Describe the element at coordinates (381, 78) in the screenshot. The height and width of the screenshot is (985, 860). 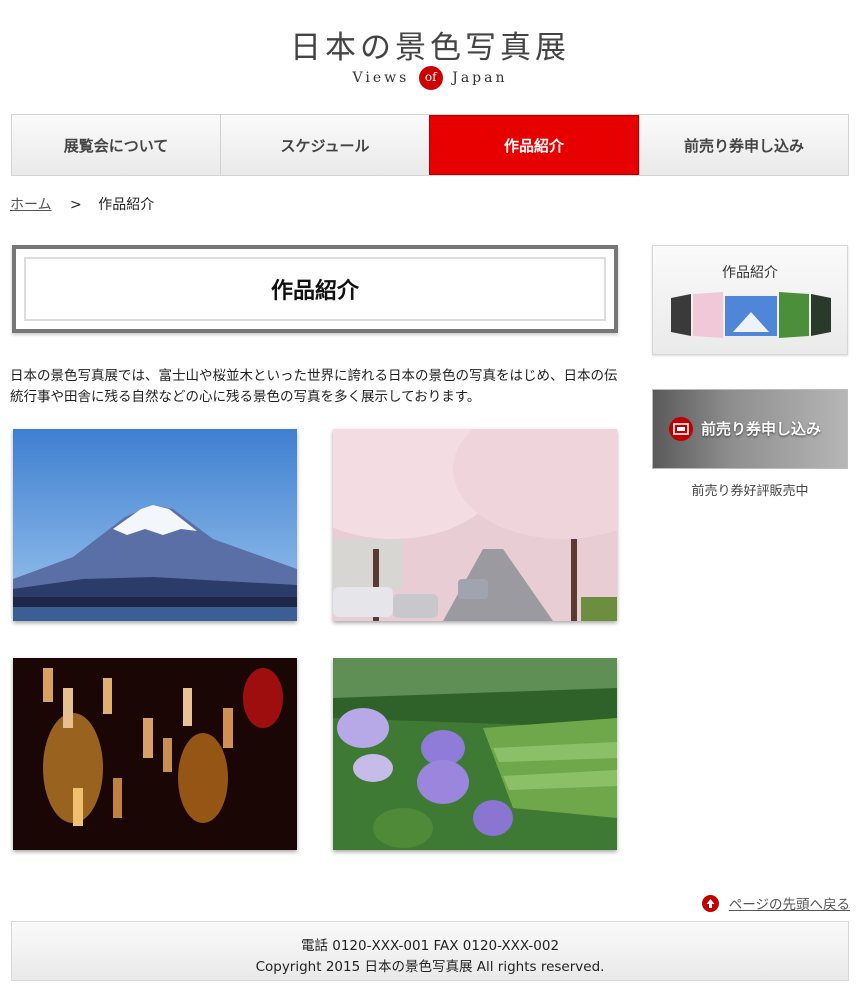
I see `subtitle-views: Views` at that location.